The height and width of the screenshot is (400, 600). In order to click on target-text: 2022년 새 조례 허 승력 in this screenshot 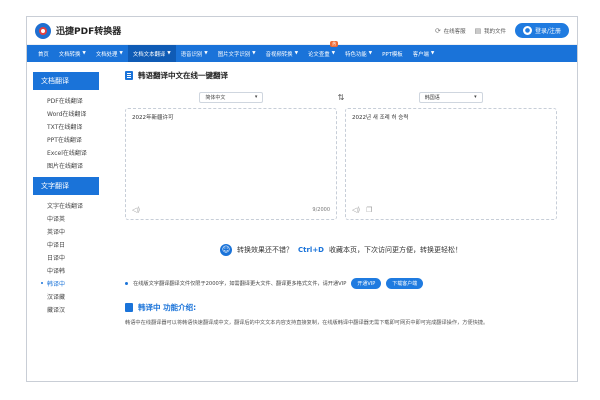, I will do `click(380, 118)`.